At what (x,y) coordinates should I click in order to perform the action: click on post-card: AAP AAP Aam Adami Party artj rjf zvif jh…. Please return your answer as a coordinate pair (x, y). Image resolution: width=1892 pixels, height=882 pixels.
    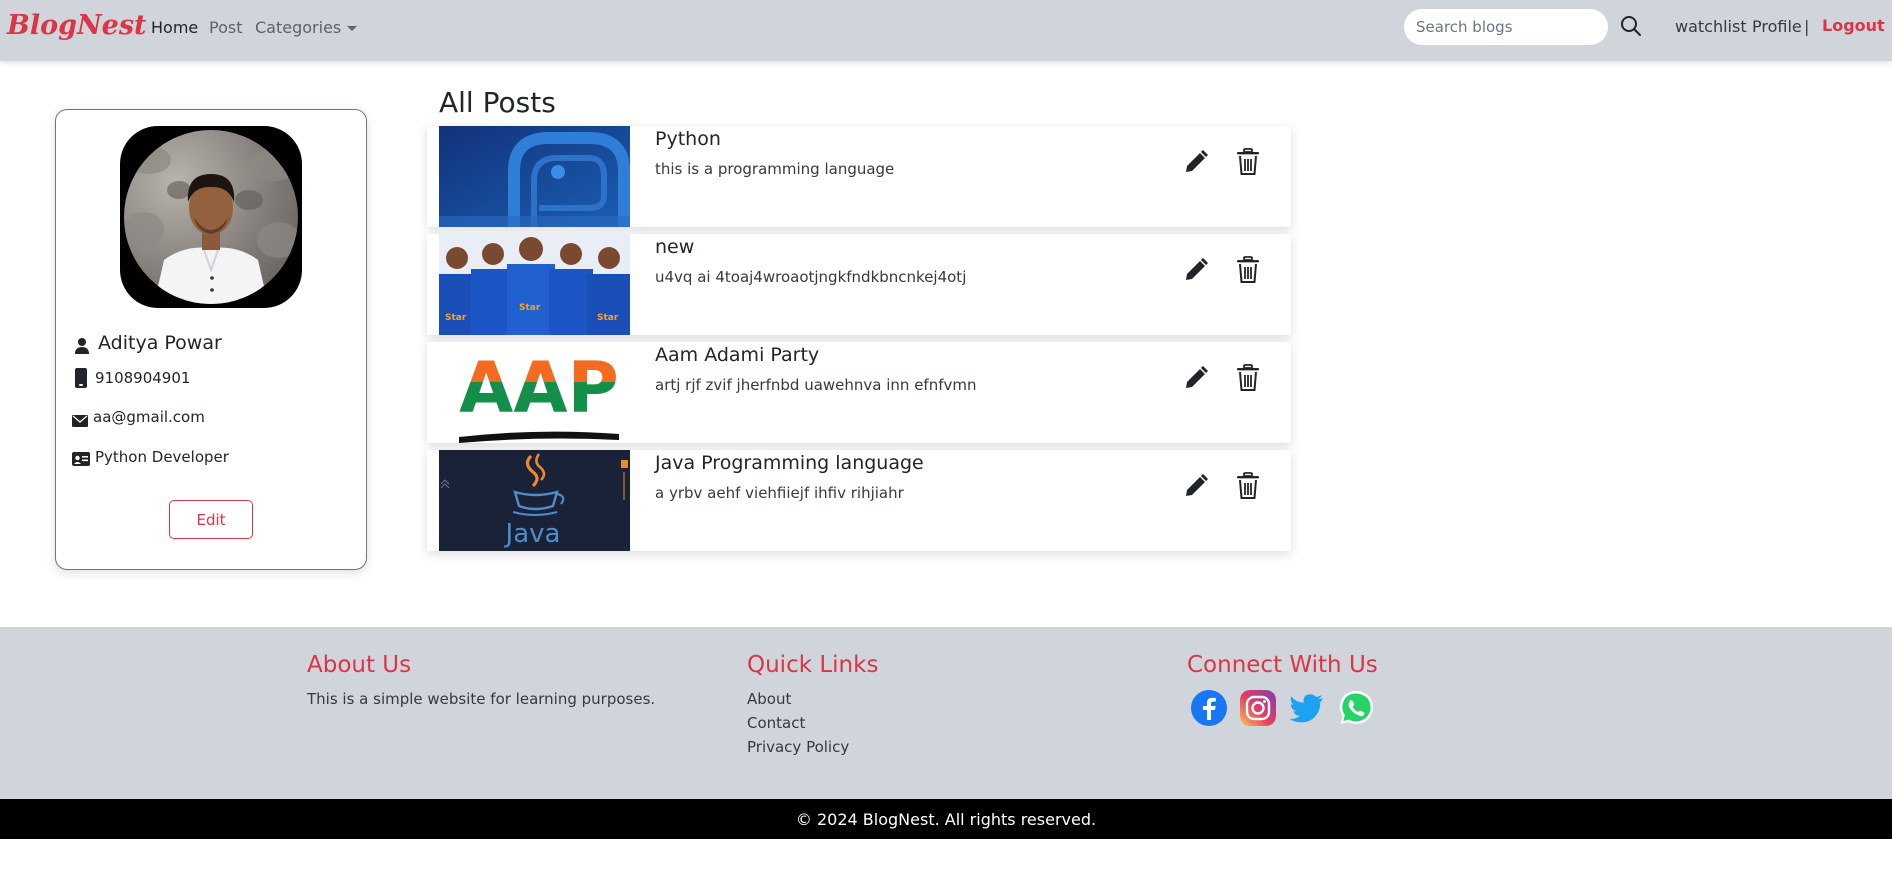
    Looking at the image, I should click on (859, 392).